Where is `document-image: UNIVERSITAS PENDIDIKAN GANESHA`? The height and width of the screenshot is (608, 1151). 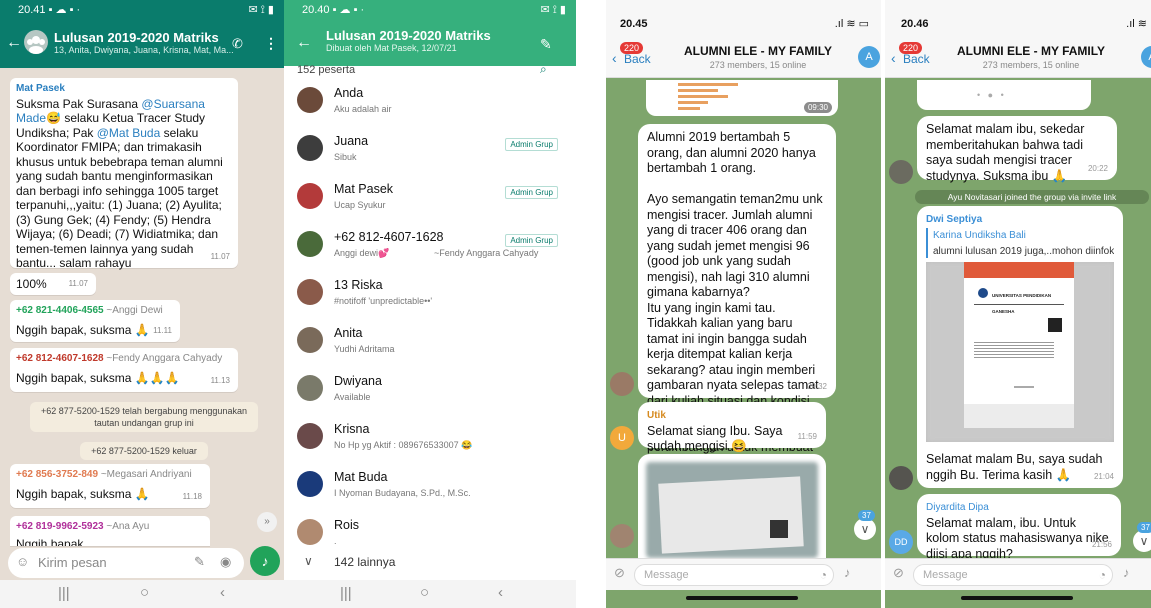 document-image: UNIVERSITAS PENDIDIKAN GANESHA is located at coordinates (1020, 352).